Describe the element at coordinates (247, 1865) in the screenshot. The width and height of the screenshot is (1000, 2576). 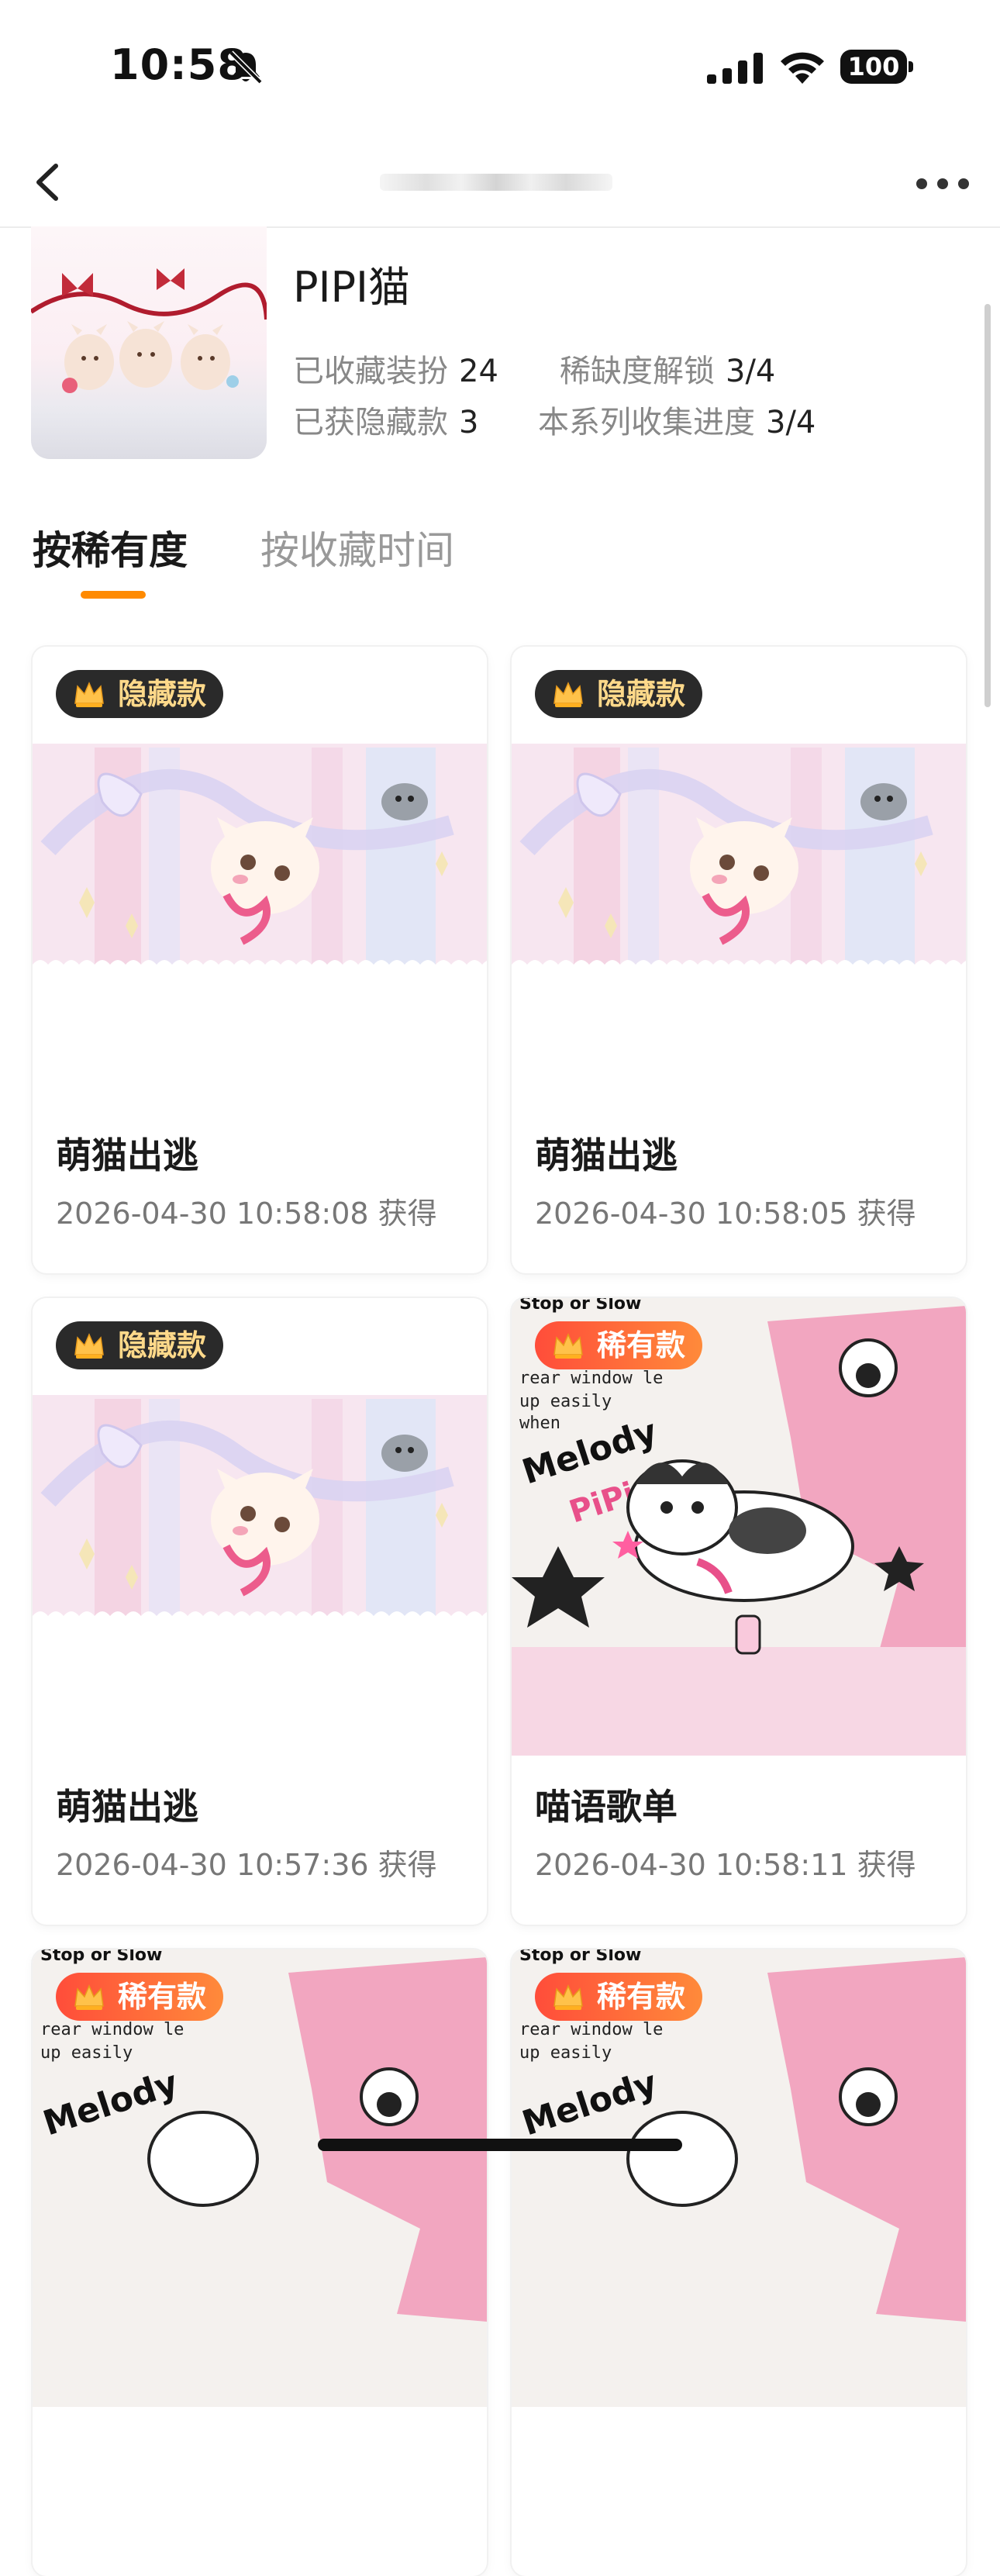
I see `card-date: 2026-04-30 10:57:36 获得` at that location.